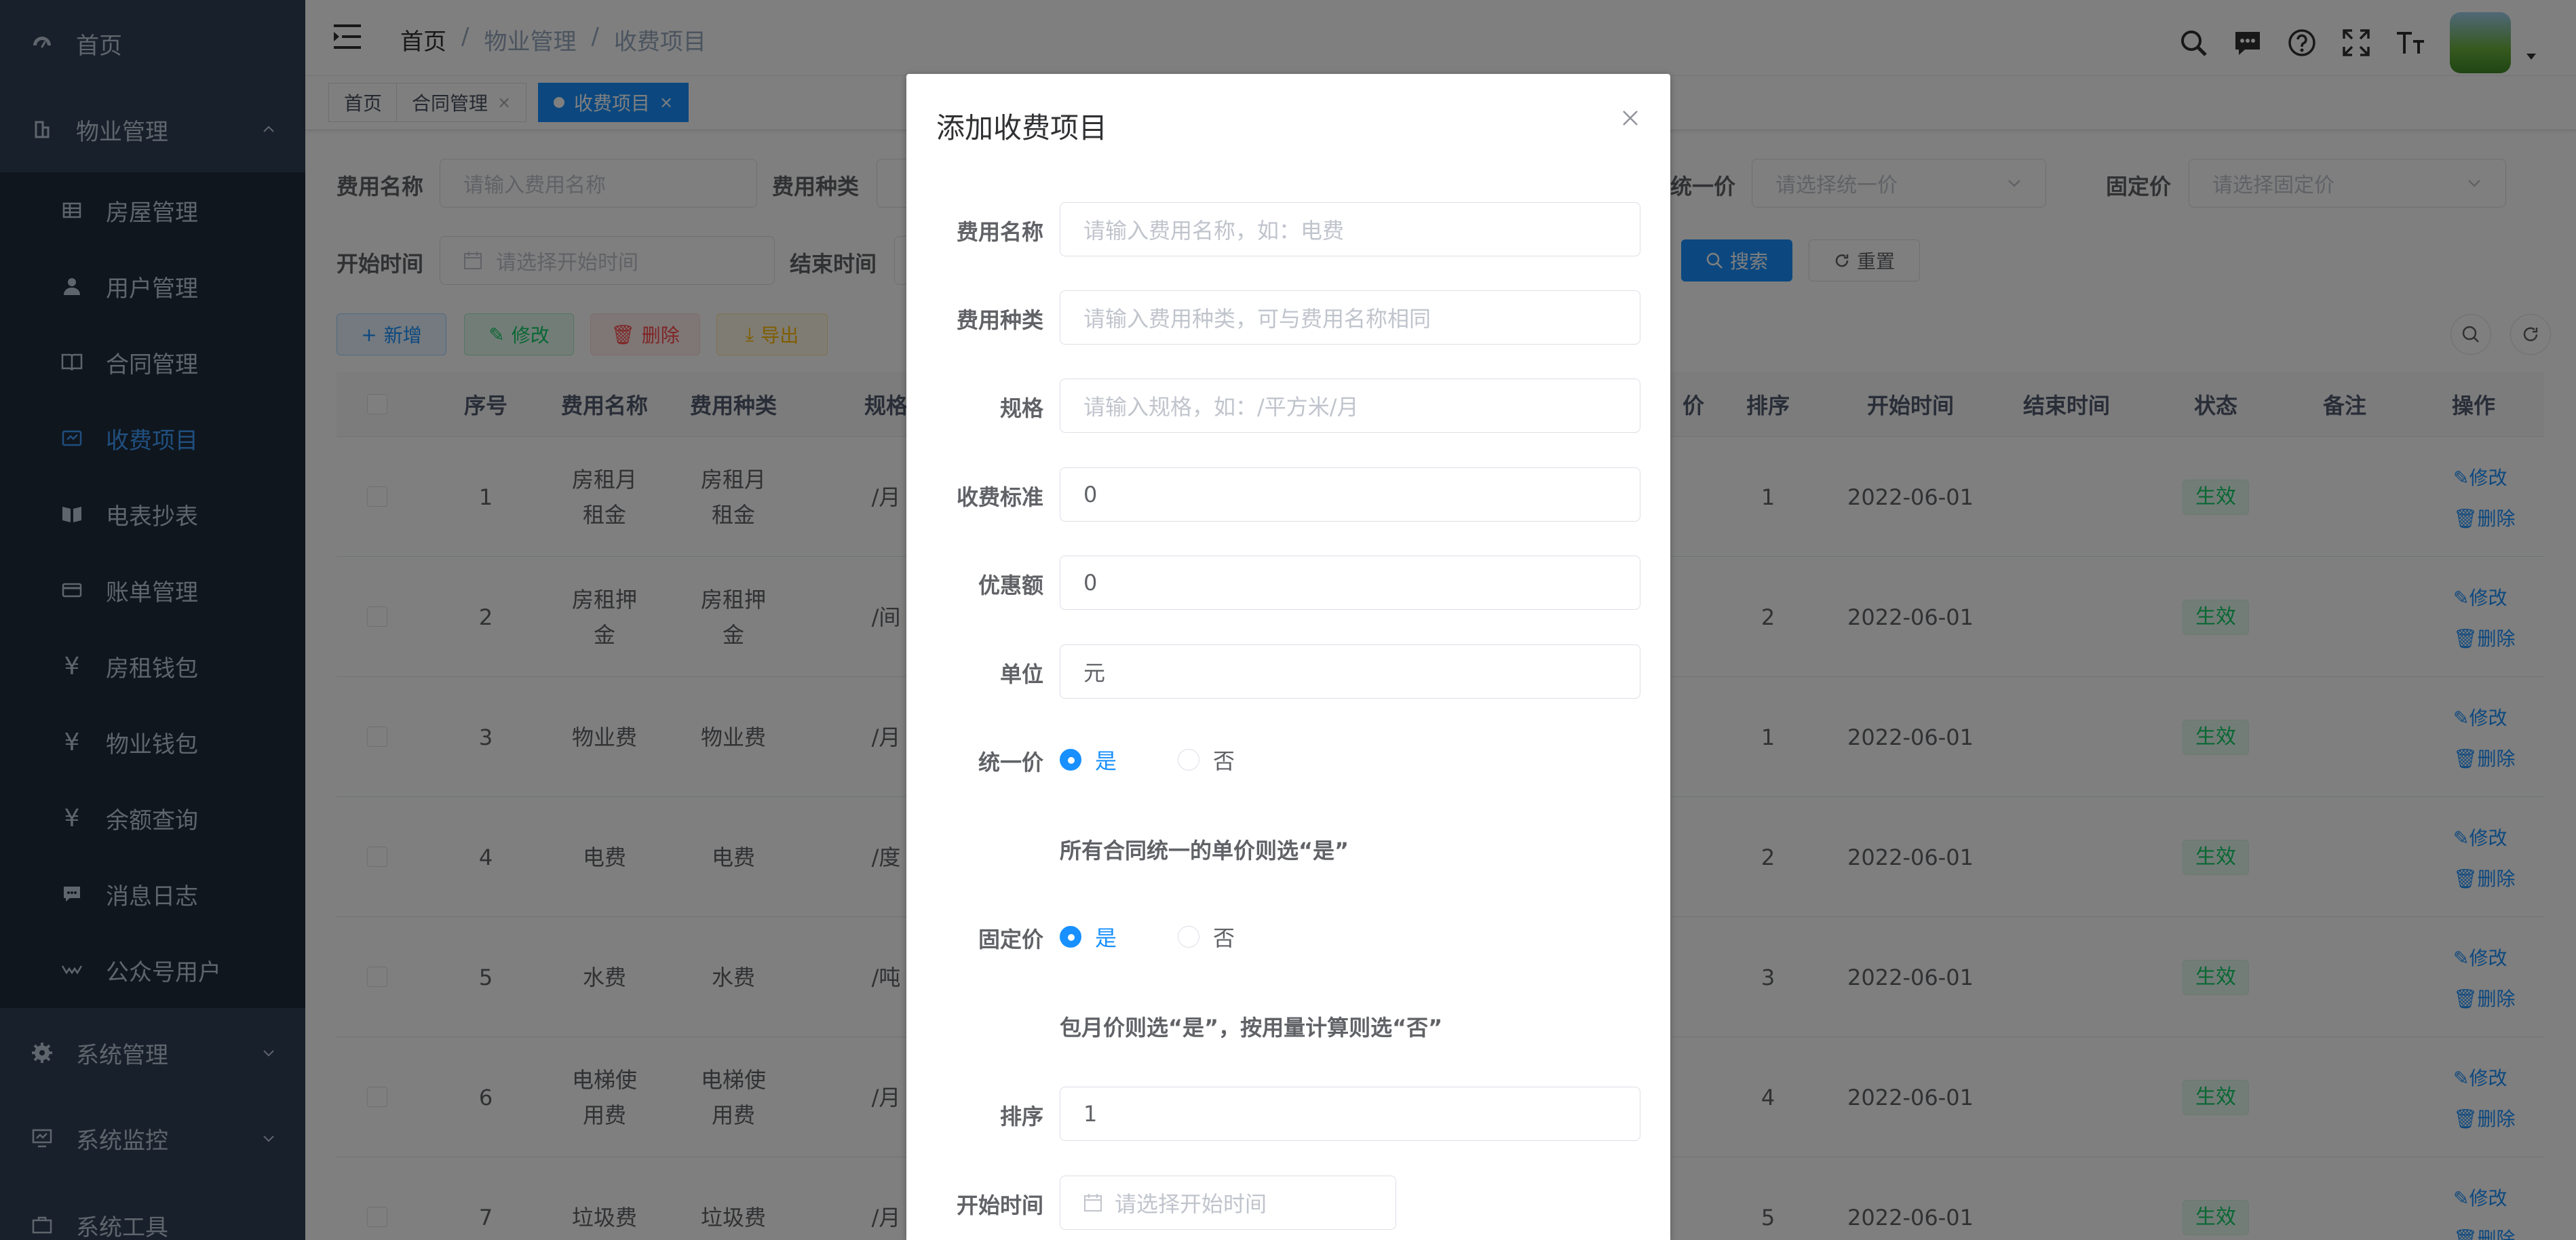 Image resolution: width=2576 pixels, height=1240 pixels. What do you see at coordinates (1206, 759) in the screenshot?
I see `unified-no-radio: 否` at bounding box center [1206, 759].